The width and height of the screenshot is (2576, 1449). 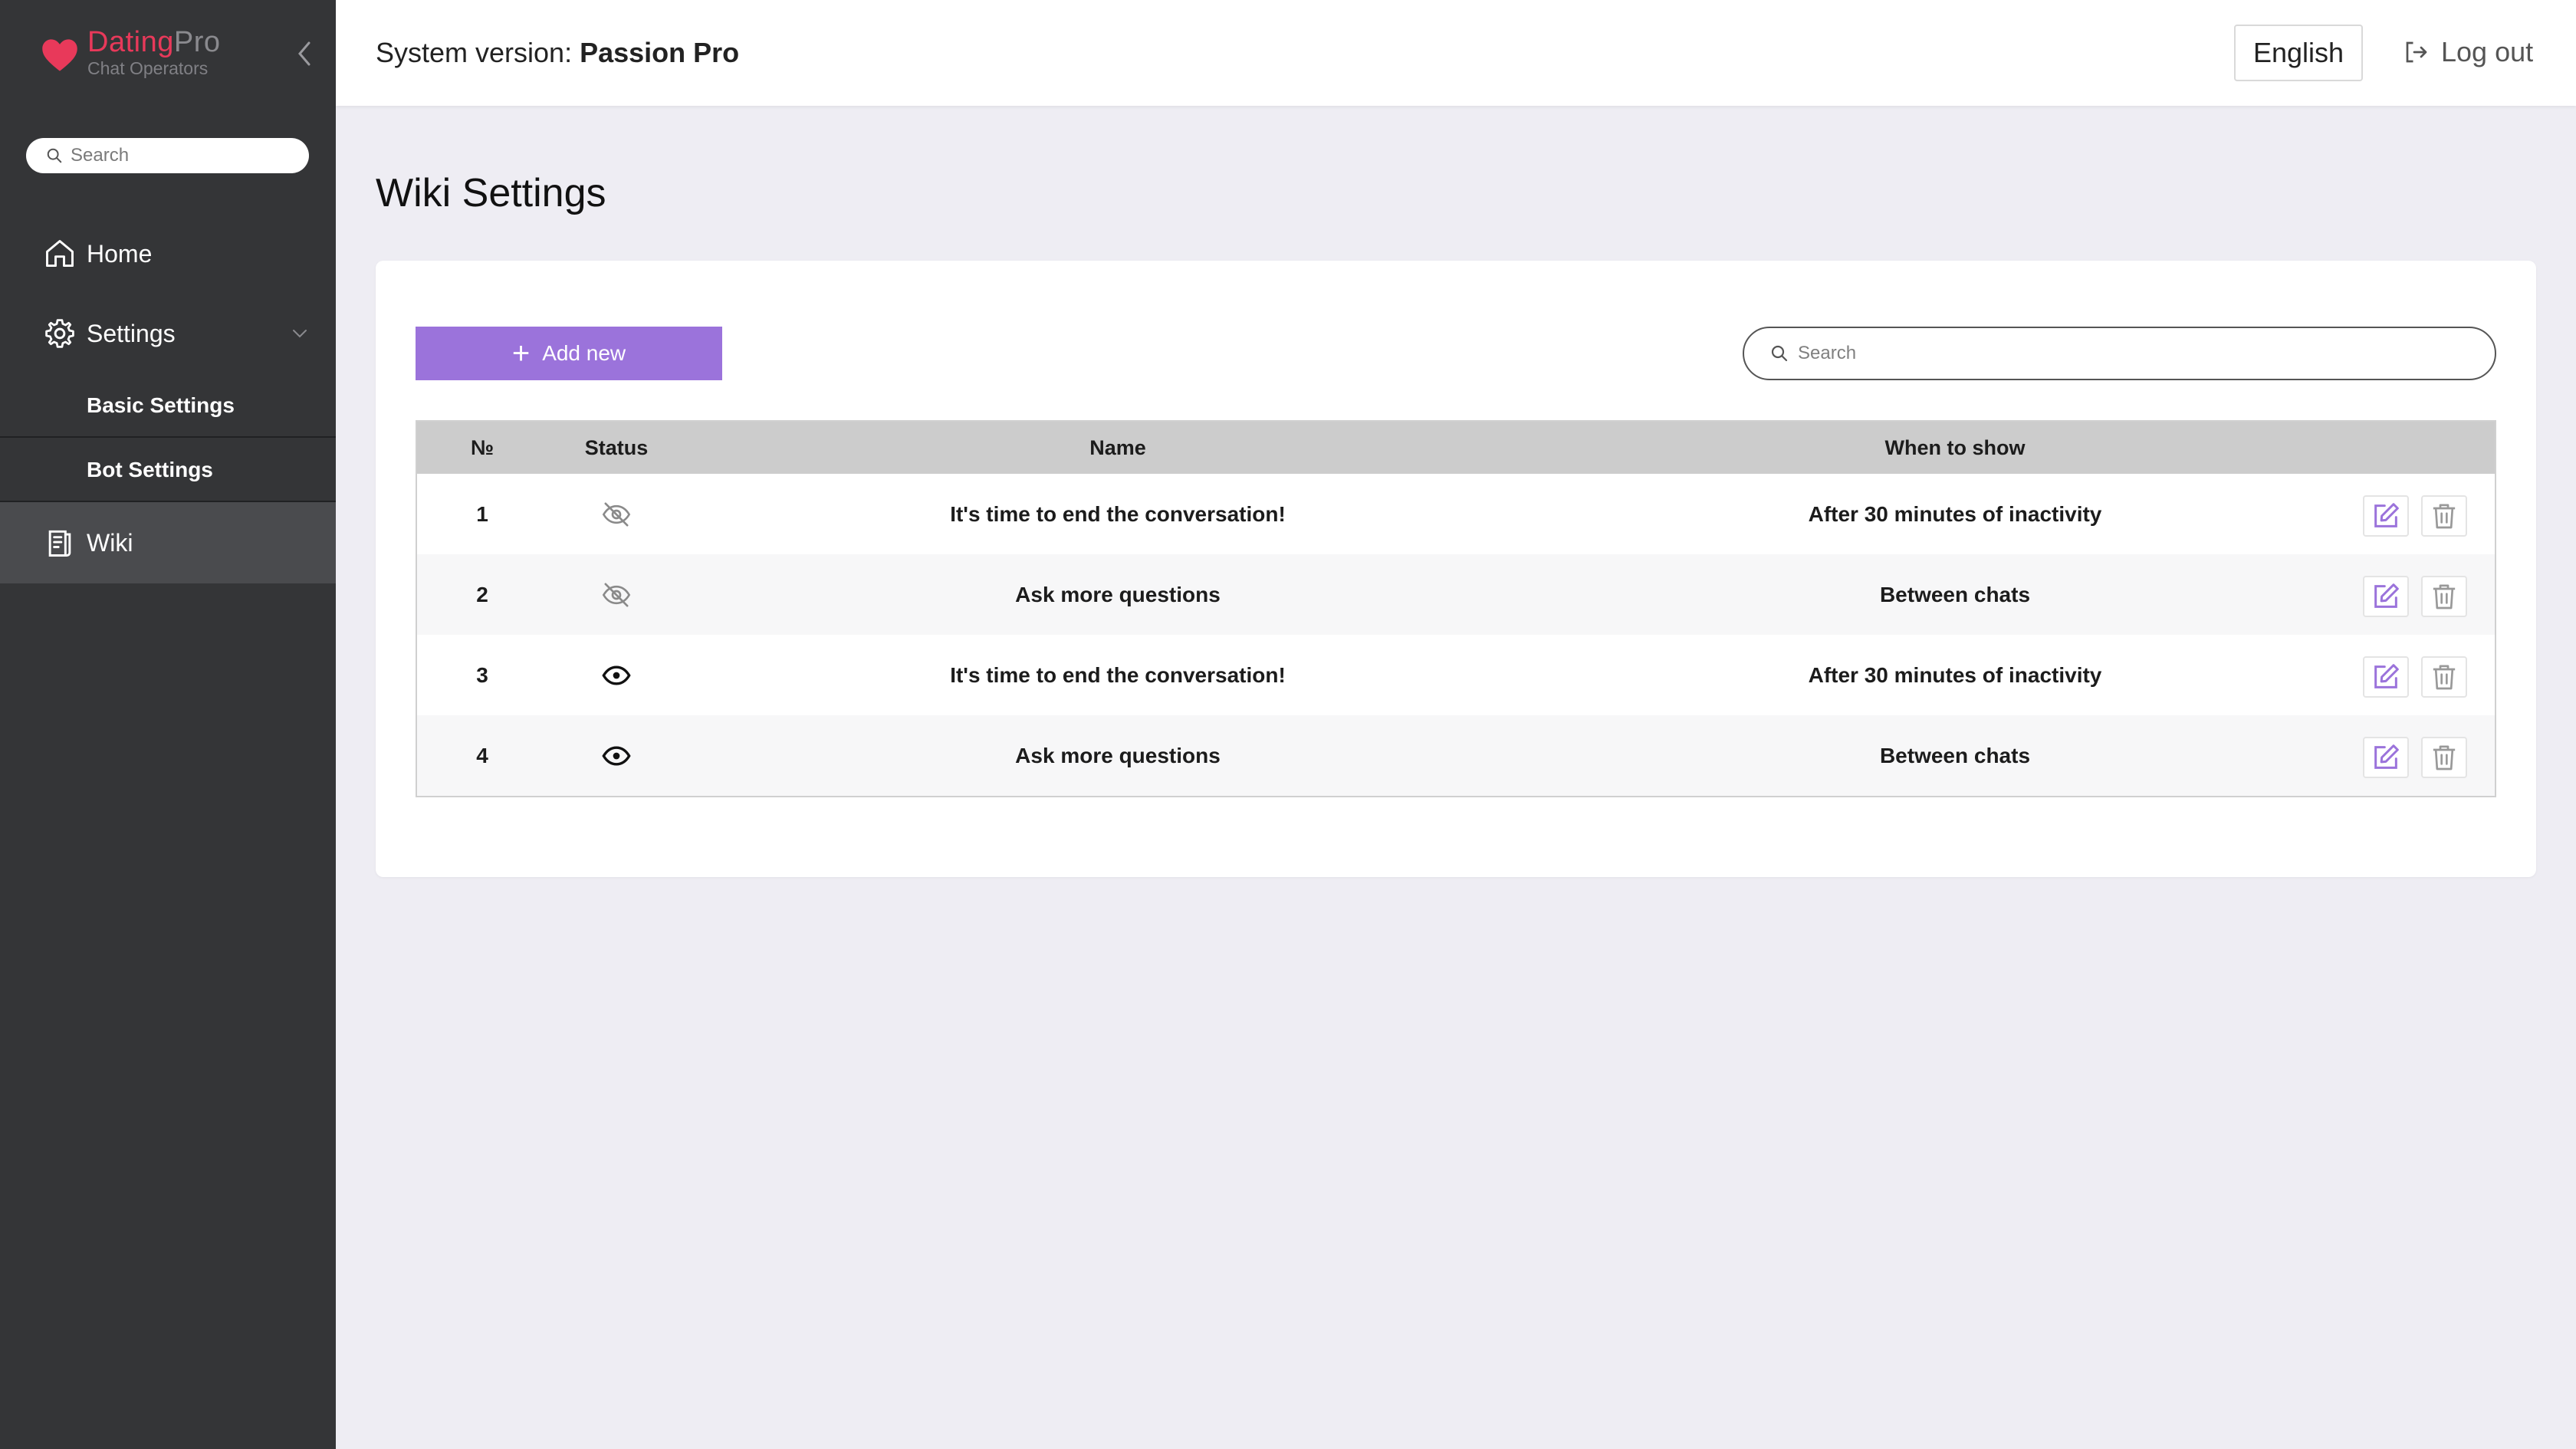 I want to click on row-number: 3, so click(x=482, y=675).